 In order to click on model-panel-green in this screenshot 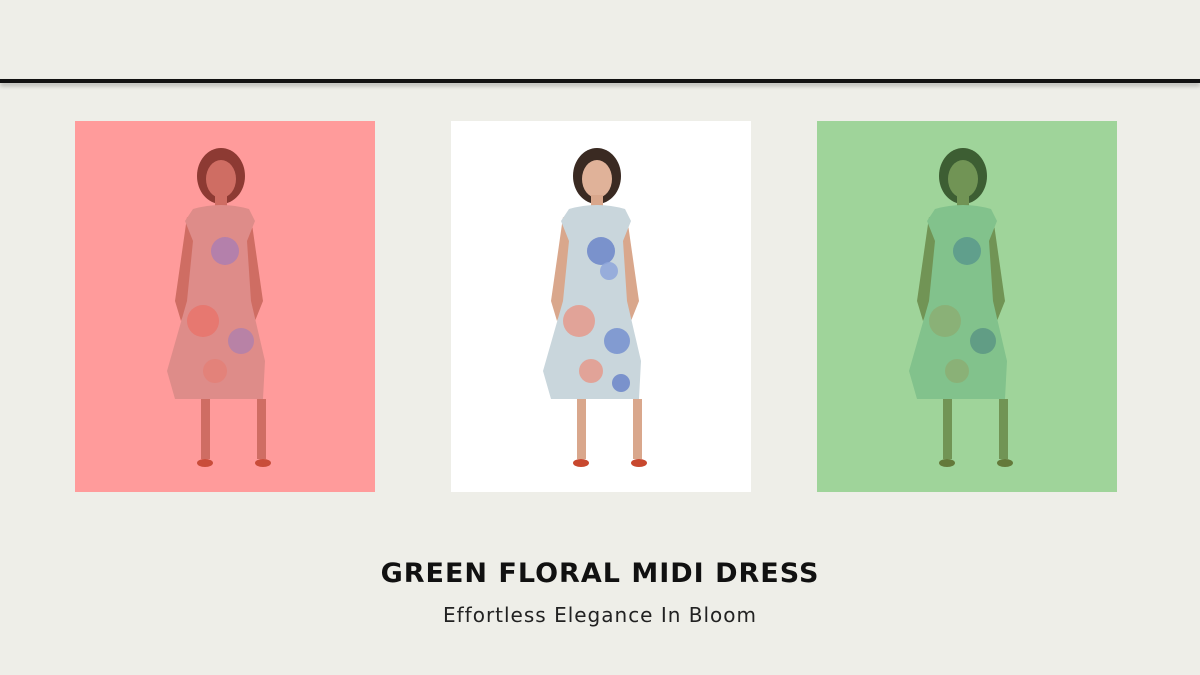, I will do `click(967, 306)`.